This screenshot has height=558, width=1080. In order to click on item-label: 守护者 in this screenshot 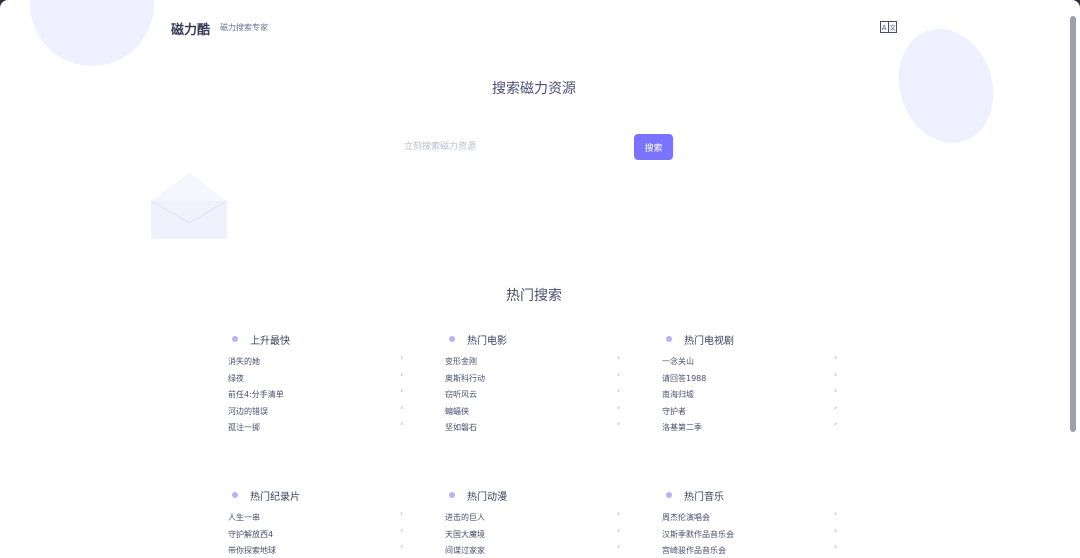, I will do `click(674, 411)`.